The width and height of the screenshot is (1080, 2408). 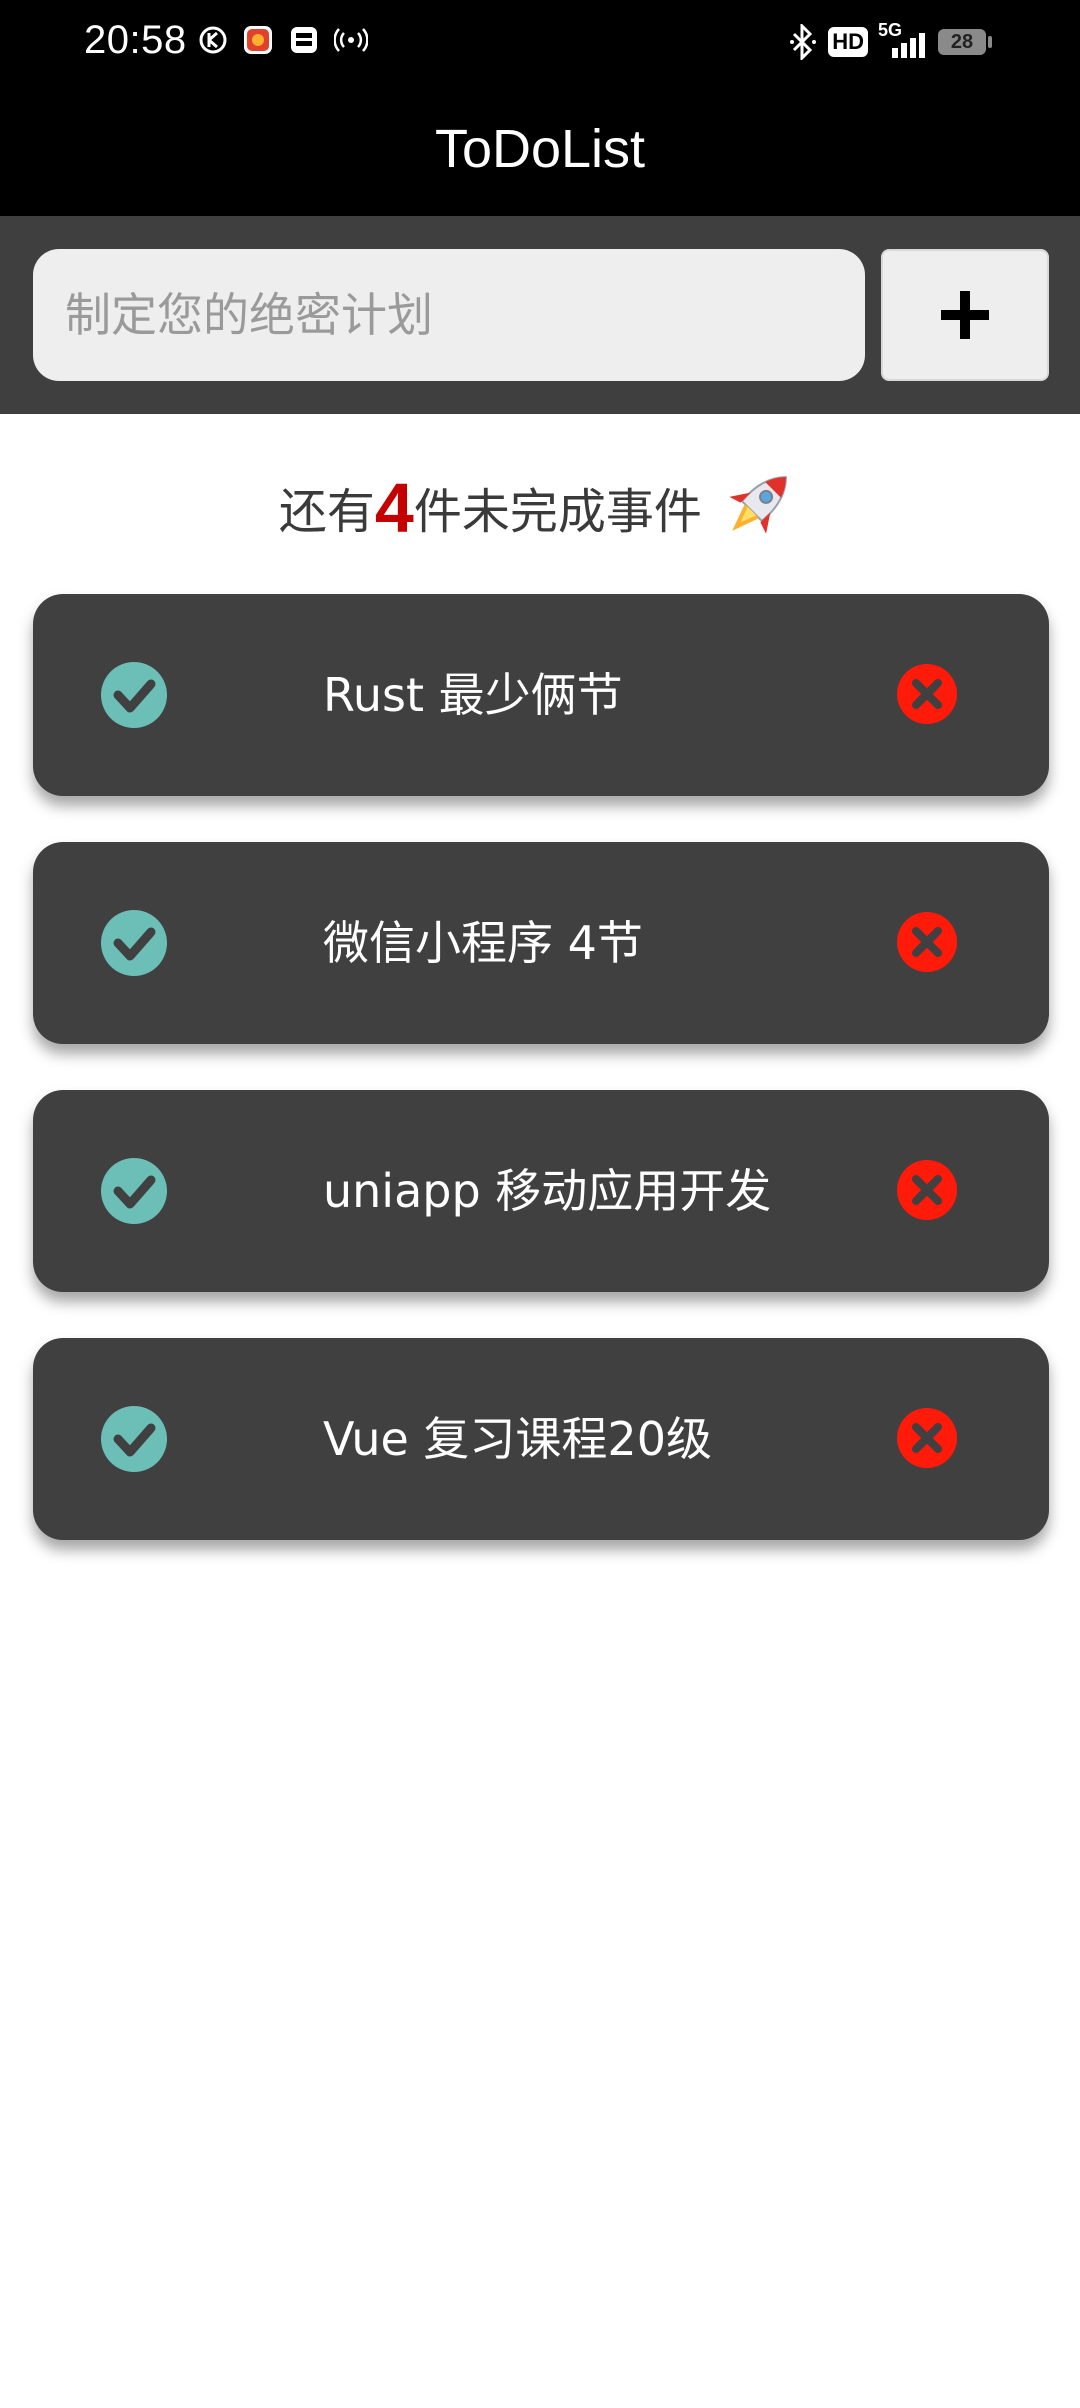 I want to click on battery-level: 28, so click(x=962, y=42).